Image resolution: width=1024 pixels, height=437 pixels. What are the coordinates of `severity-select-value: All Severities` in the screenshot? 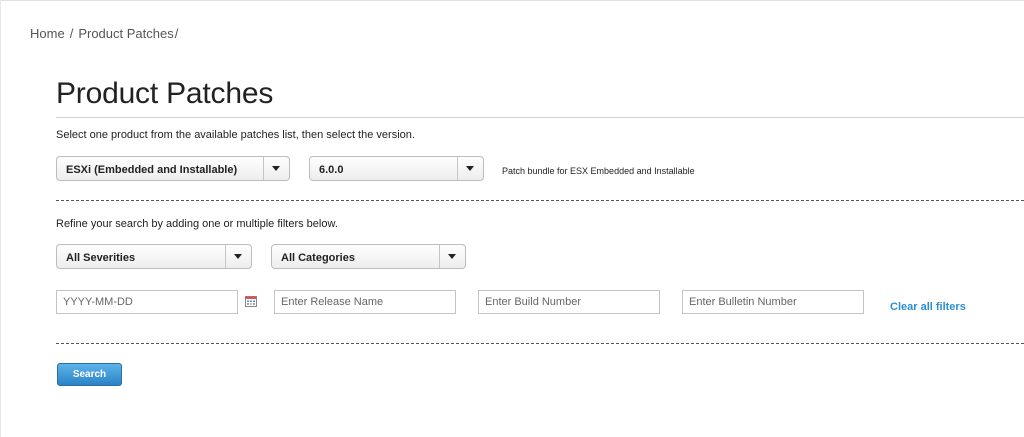 It's located at (101, 258).